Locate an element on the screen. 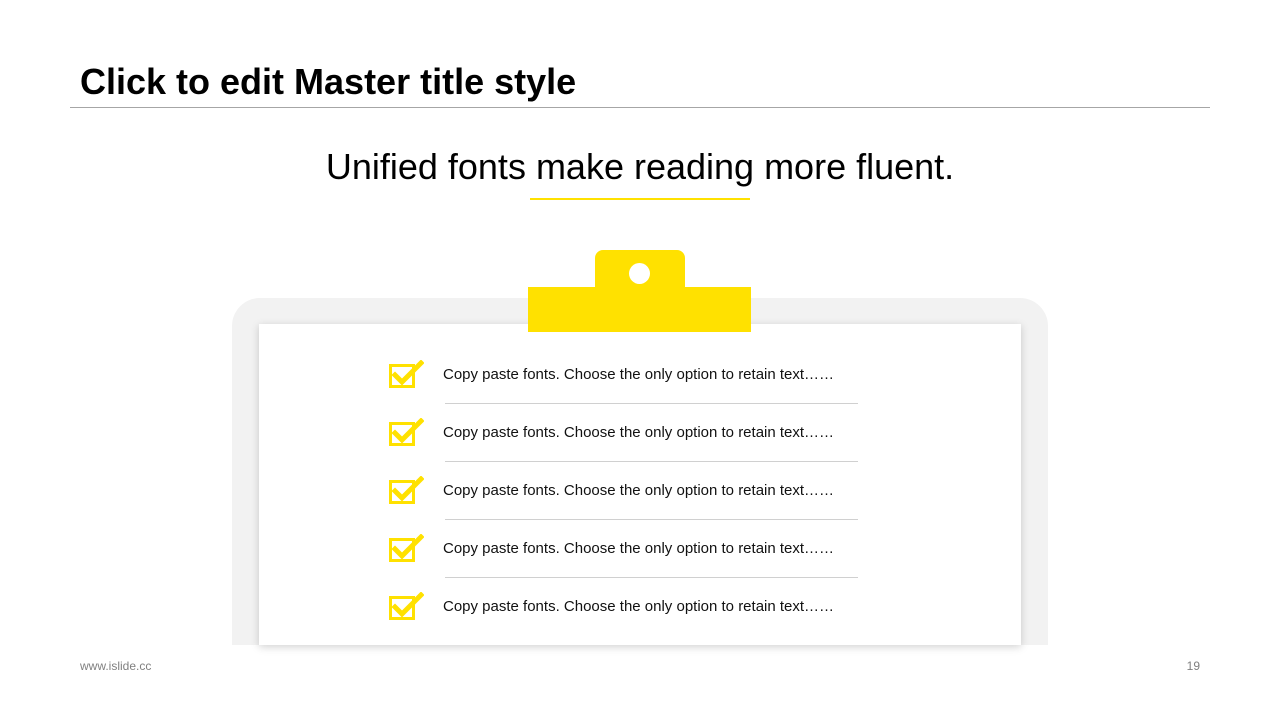 The width and height of the screenshot is (1280, 720). clipboard-clip-hole is located at coordinates (639, 273).